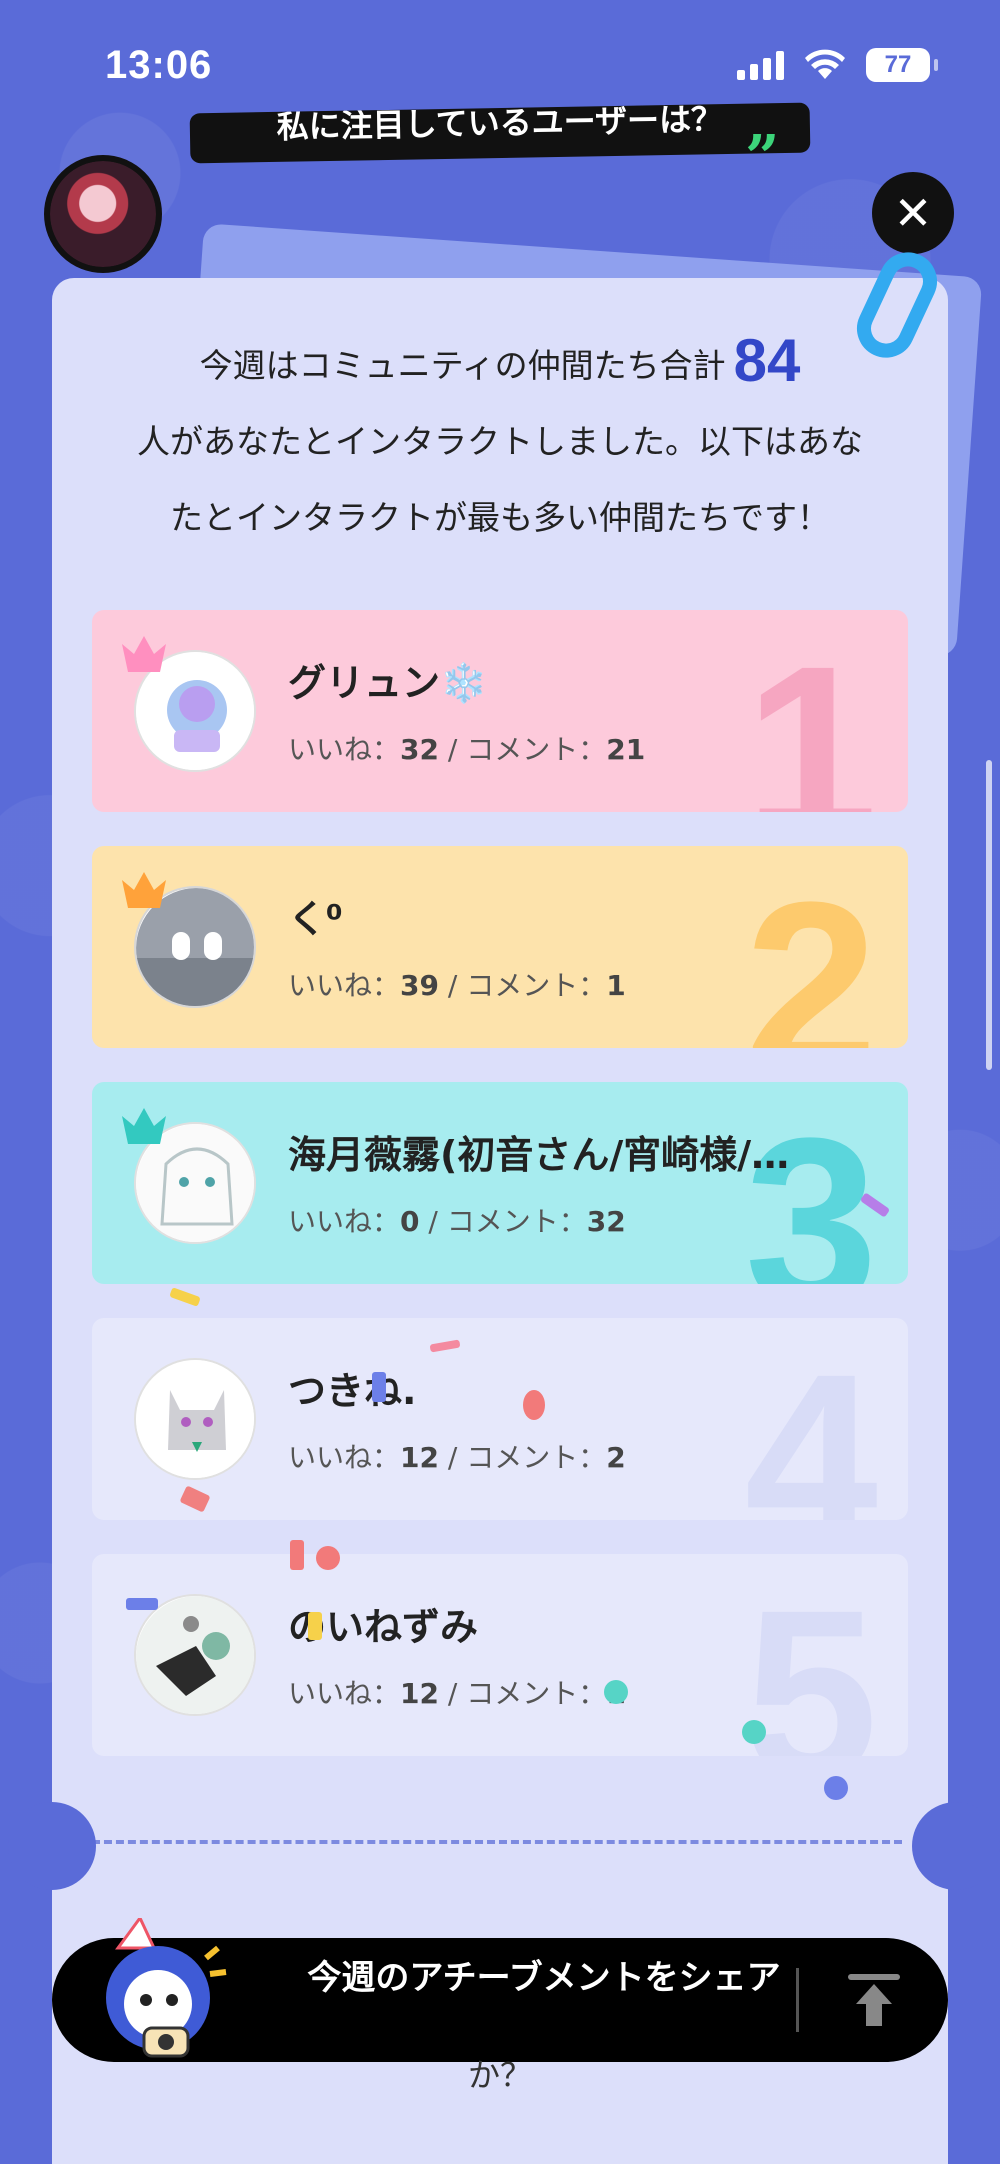 The height and width of the screenshot is (2164, 1000). What do you see at coordinates (462, 365) in the screenshot?
I see `intro-line1: 今週はコミュニティの仲間たち合計` at bounding box center [462, 365].